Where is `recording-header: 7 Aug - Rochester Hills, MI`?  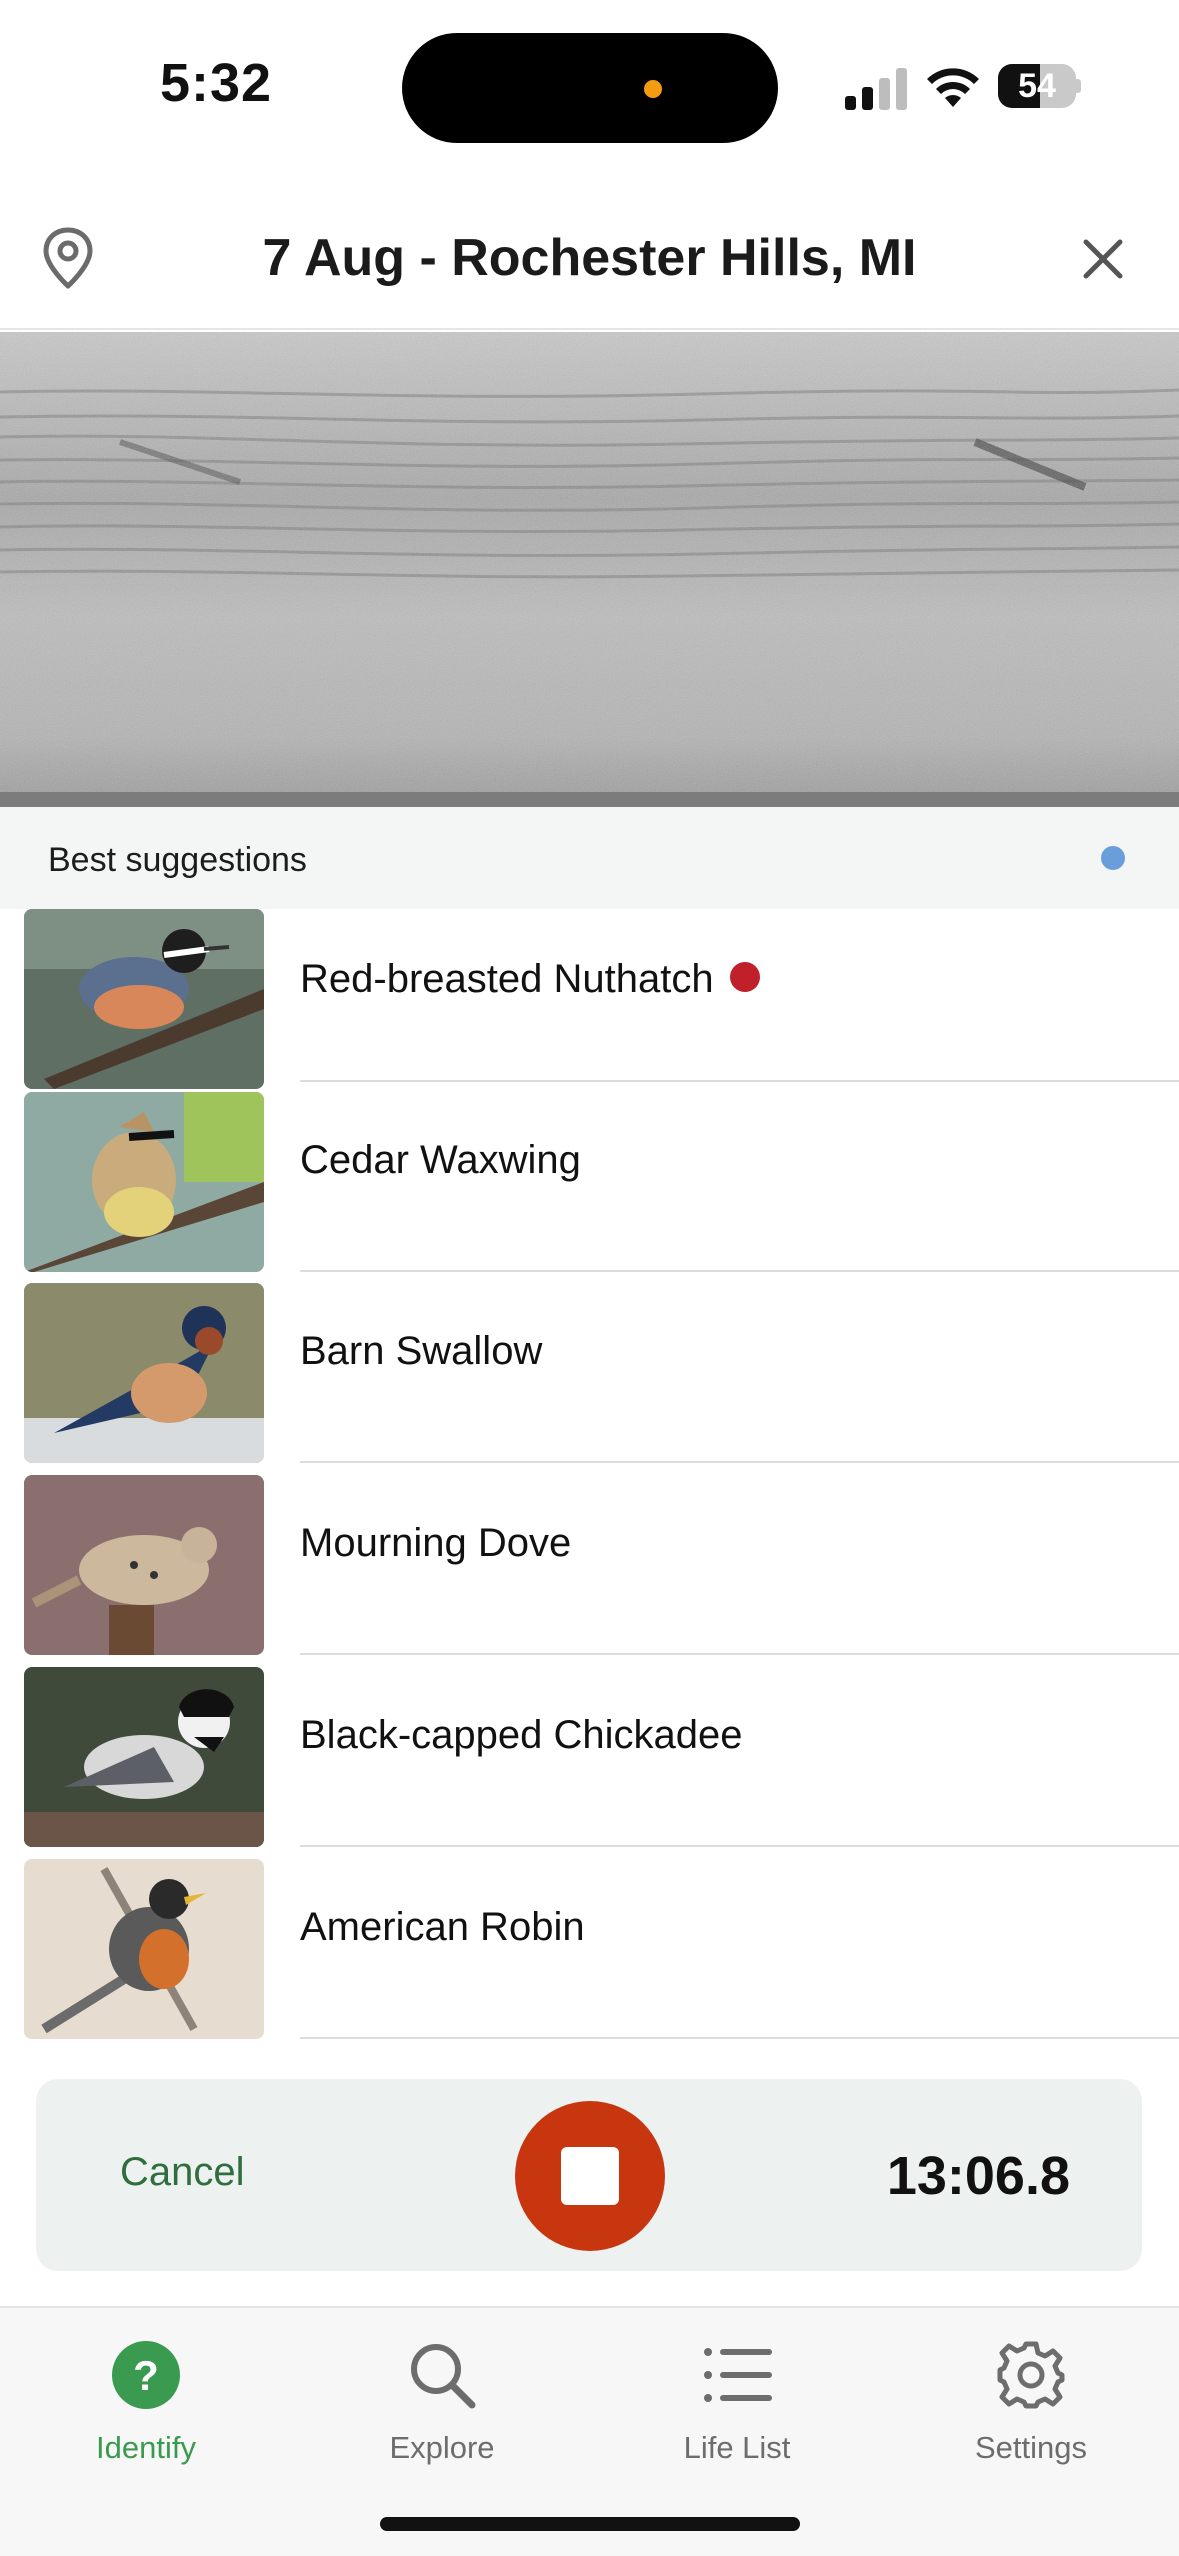 recording-header: 7 Aug - Rochester Hills, MI is located at coordinates (589, 260).